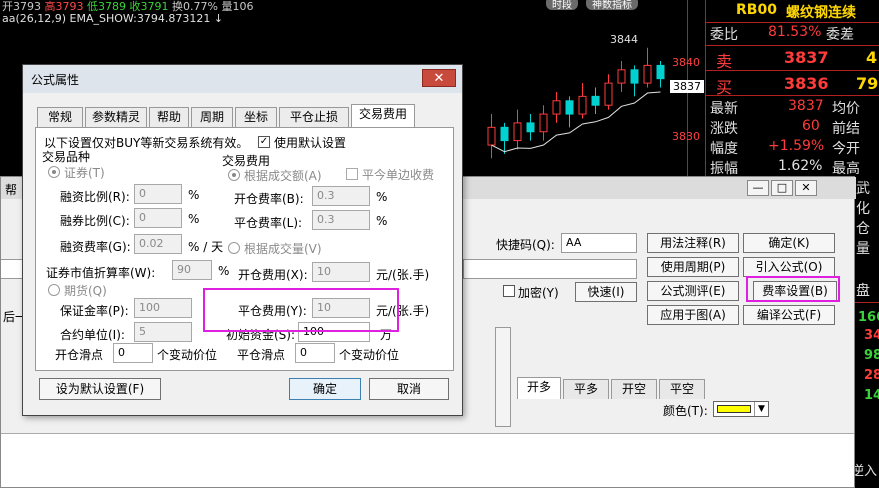 The width and height of the screenshot is (879, 488). Describe the element at coordinates (212, 117) in the screenshot. I see `tab-period: 周期` at that location.